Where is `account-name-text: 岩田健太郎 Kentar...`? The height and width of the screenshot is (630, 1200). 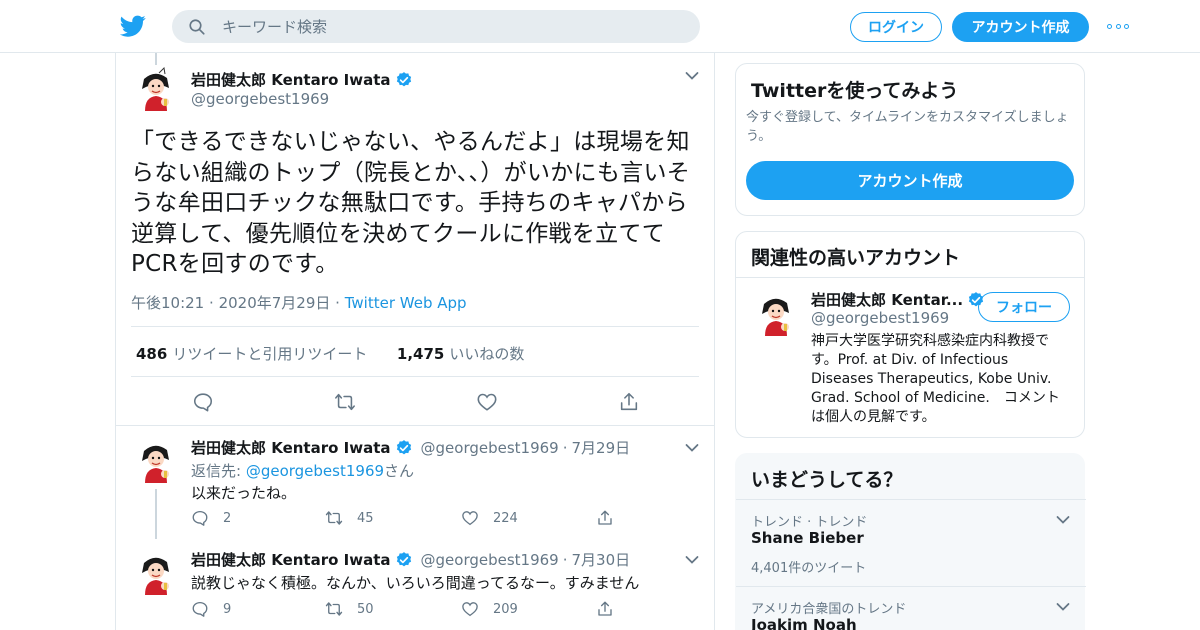 account-name-text: 岩田健太郎 Kentar... is located at coordinates (887, 300).